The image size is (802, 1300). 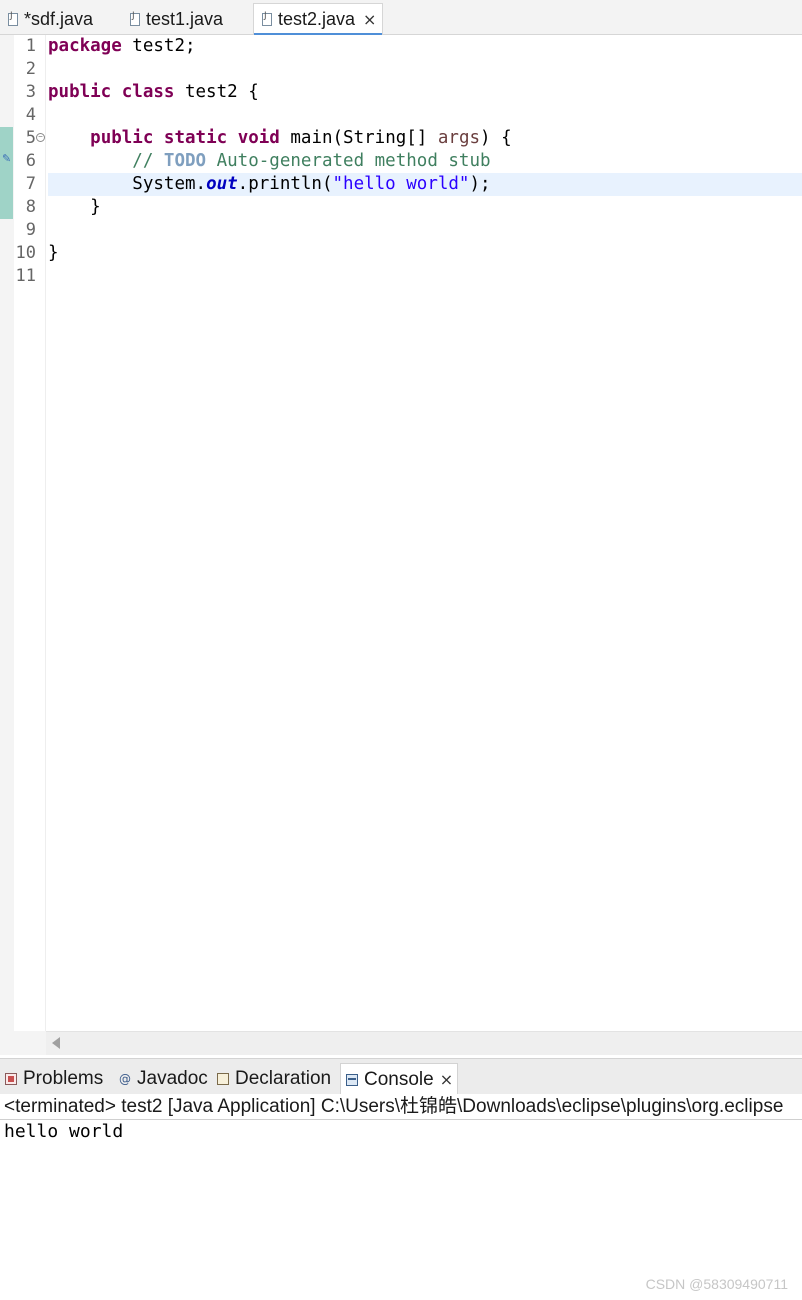 What do you see at coordinates (352, 1079) in the screenshot?
I see `console-icon` at bounding box center [352, 1079].